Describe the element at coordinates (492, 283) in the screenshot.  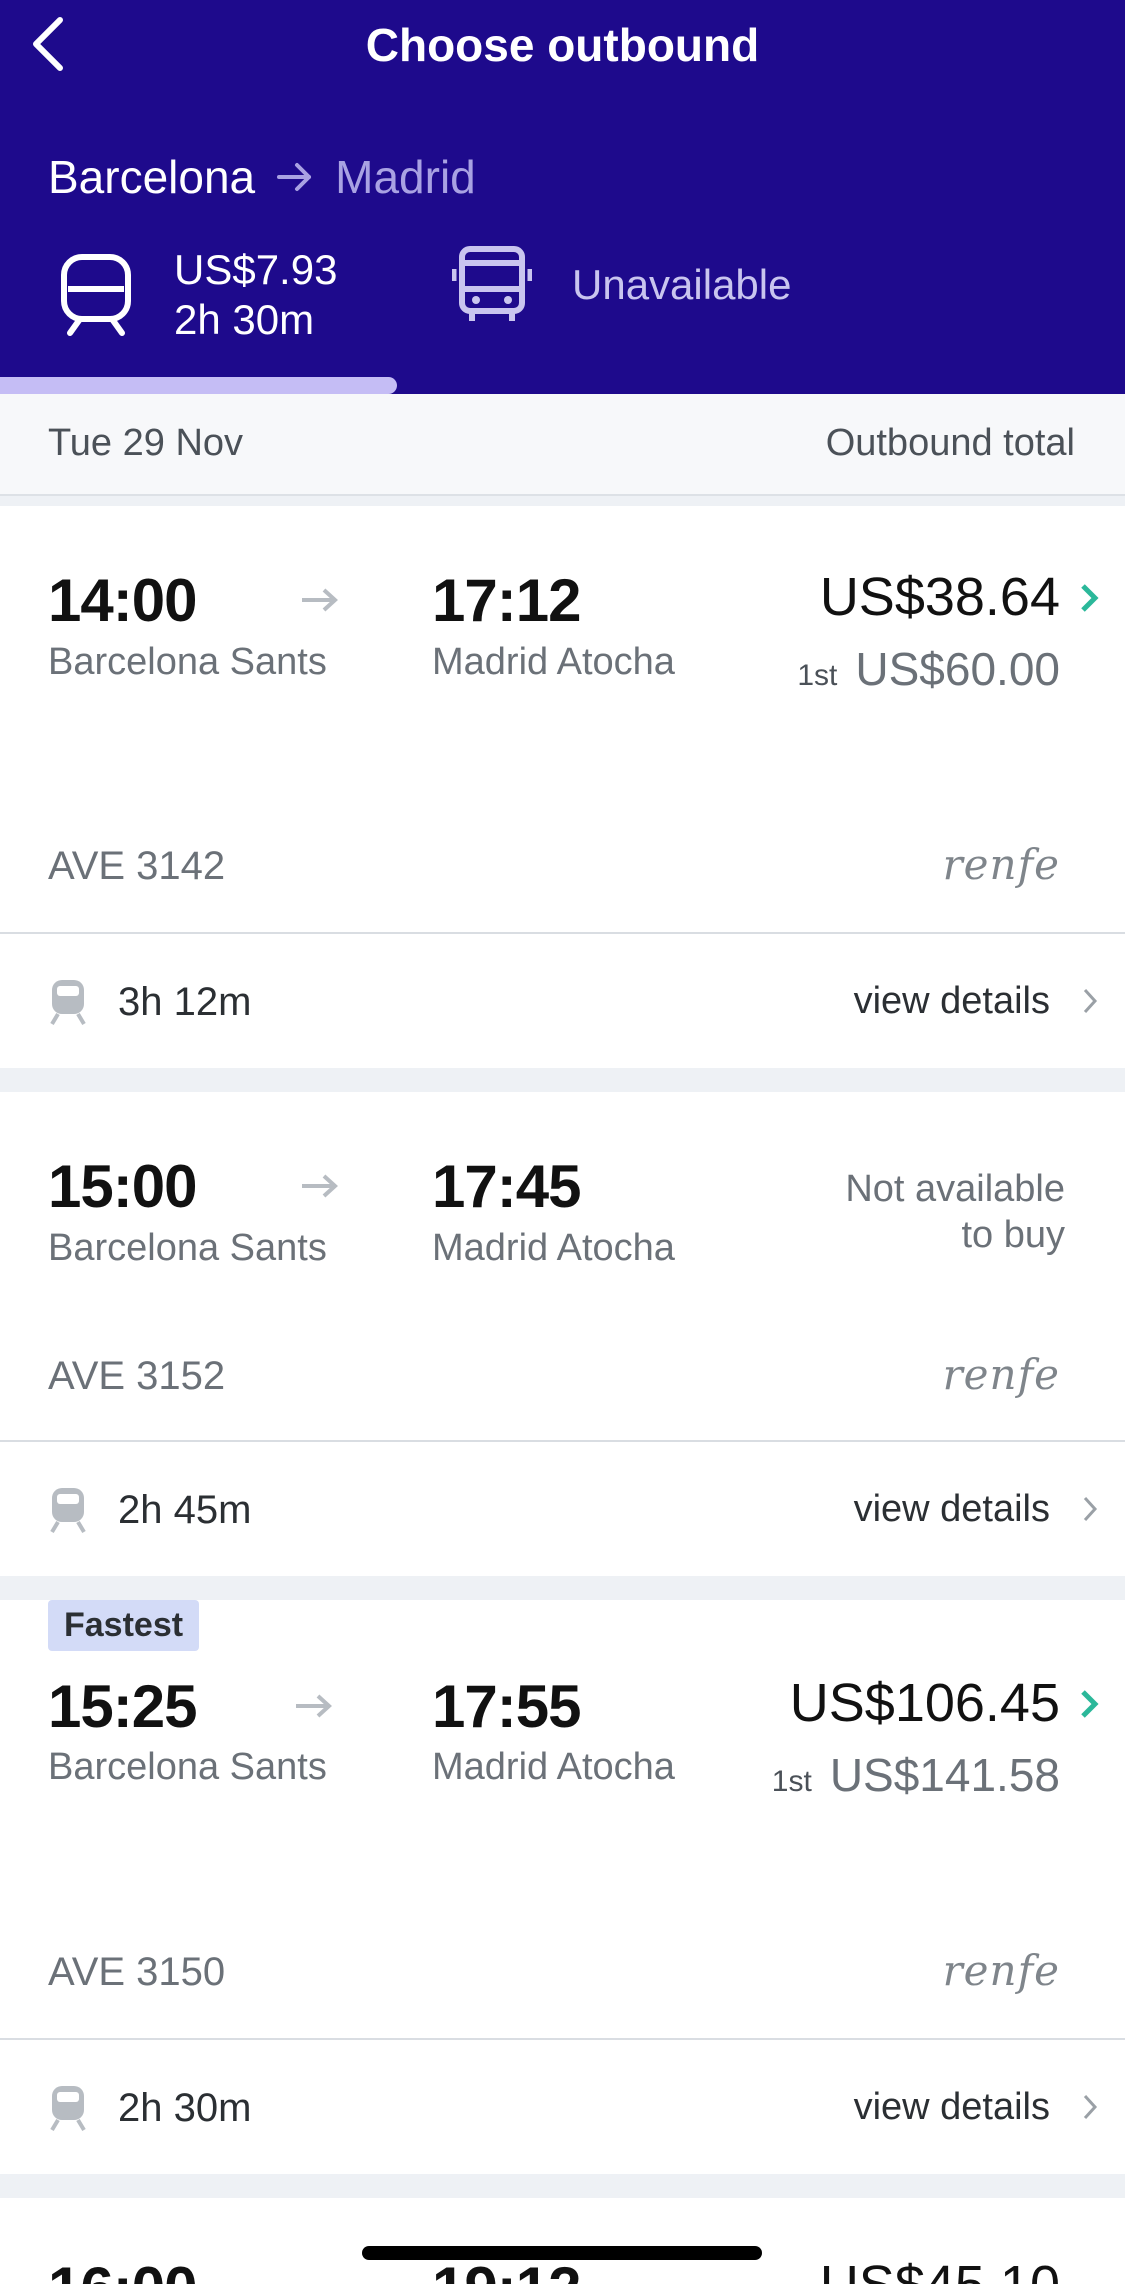
I see `bus-icon` at that location.